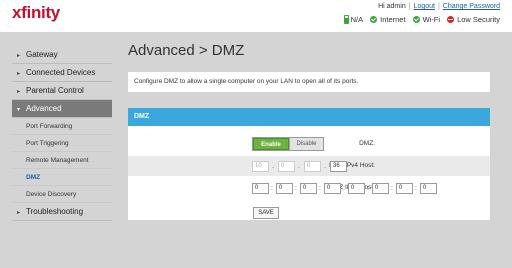  What do you see at coordinates (338, 166) in the screenshot?
I see `ipv4-octet-4: 36` at bounding box center [338, 166].